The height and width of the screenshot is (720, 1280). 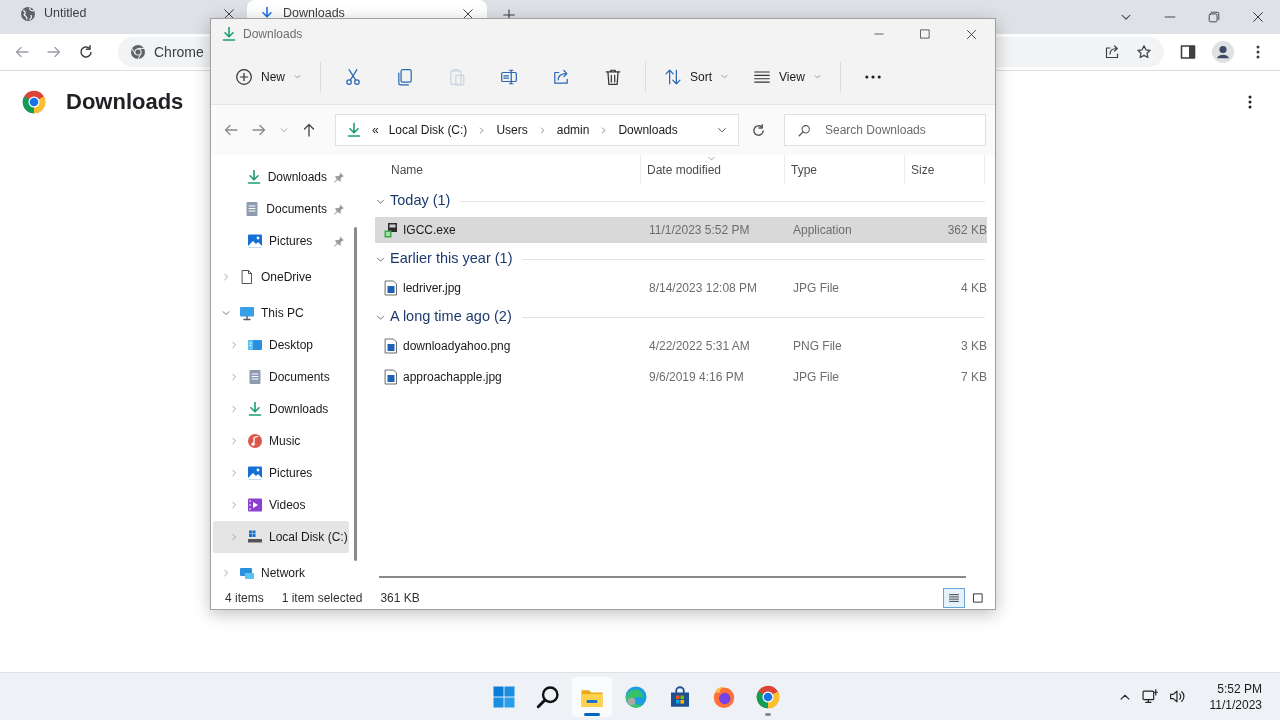 I want to click on column-header: Date modified, so click(x=713, y=170).